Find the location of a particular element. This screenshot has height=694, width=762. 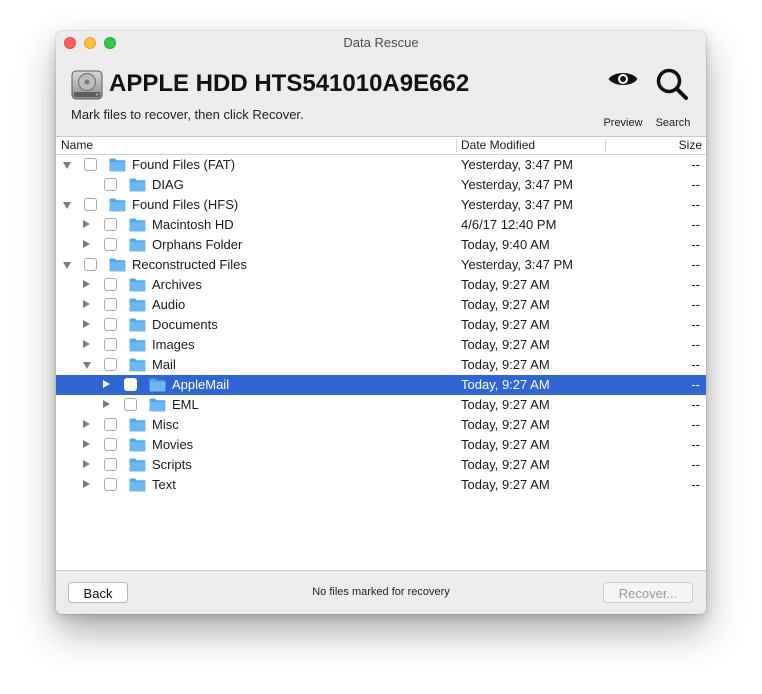

column-size-header: Size is located at coordinates (690, 145).